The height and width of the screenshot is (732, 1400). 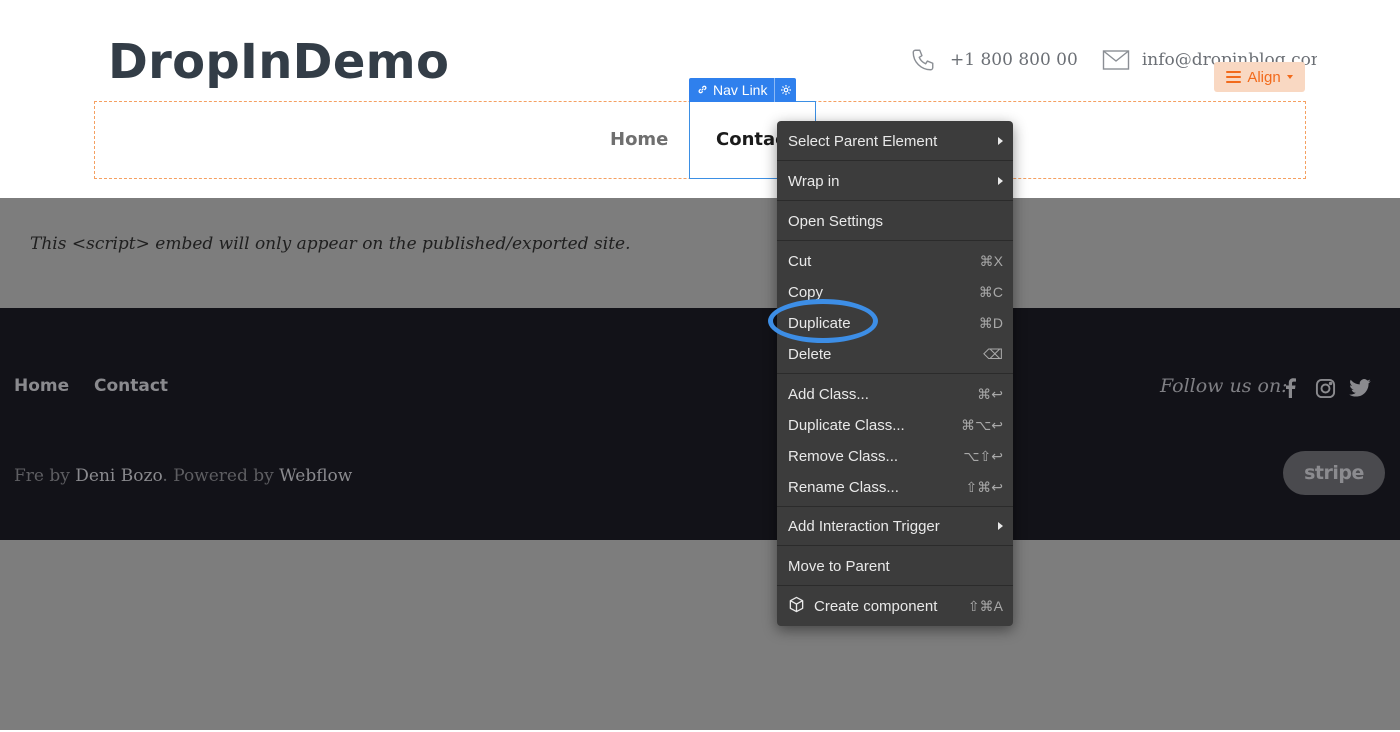 I want to click on menu-item-move-to-parent: Move to Parent, so click(x=895, y=566).